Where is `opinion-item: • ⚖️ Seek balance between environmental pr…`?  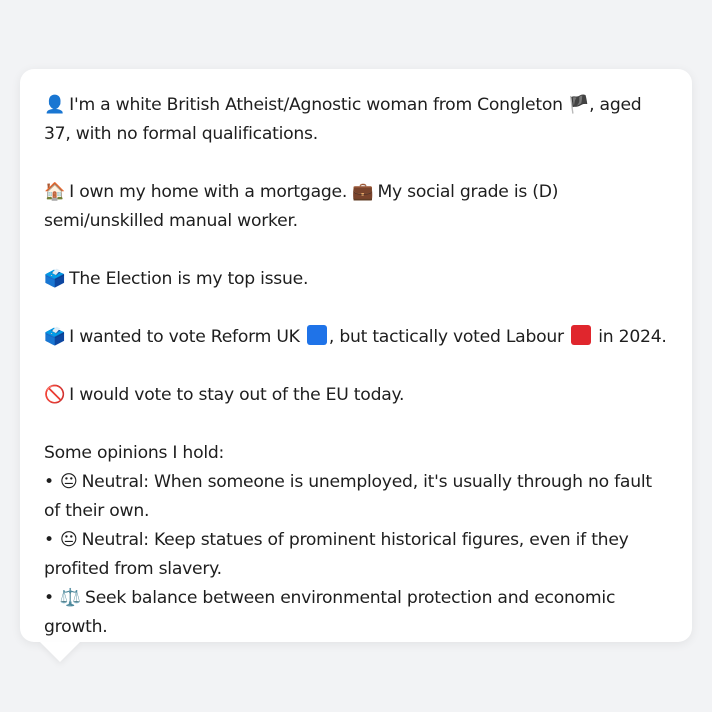 opinion-item: • ⚖️ Seek balance between environmental pr… is located at coordinates (358, 613).